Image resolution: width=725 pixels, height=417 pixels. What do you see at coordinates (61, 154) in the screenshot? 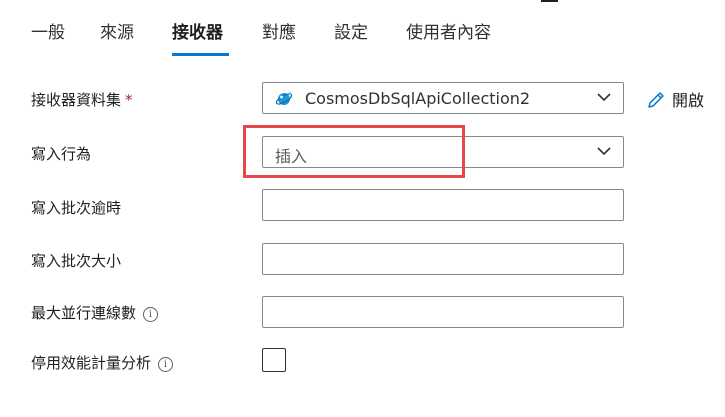
I see `write-behavior-label: 寫入行為` at bounding box center [61, 154].